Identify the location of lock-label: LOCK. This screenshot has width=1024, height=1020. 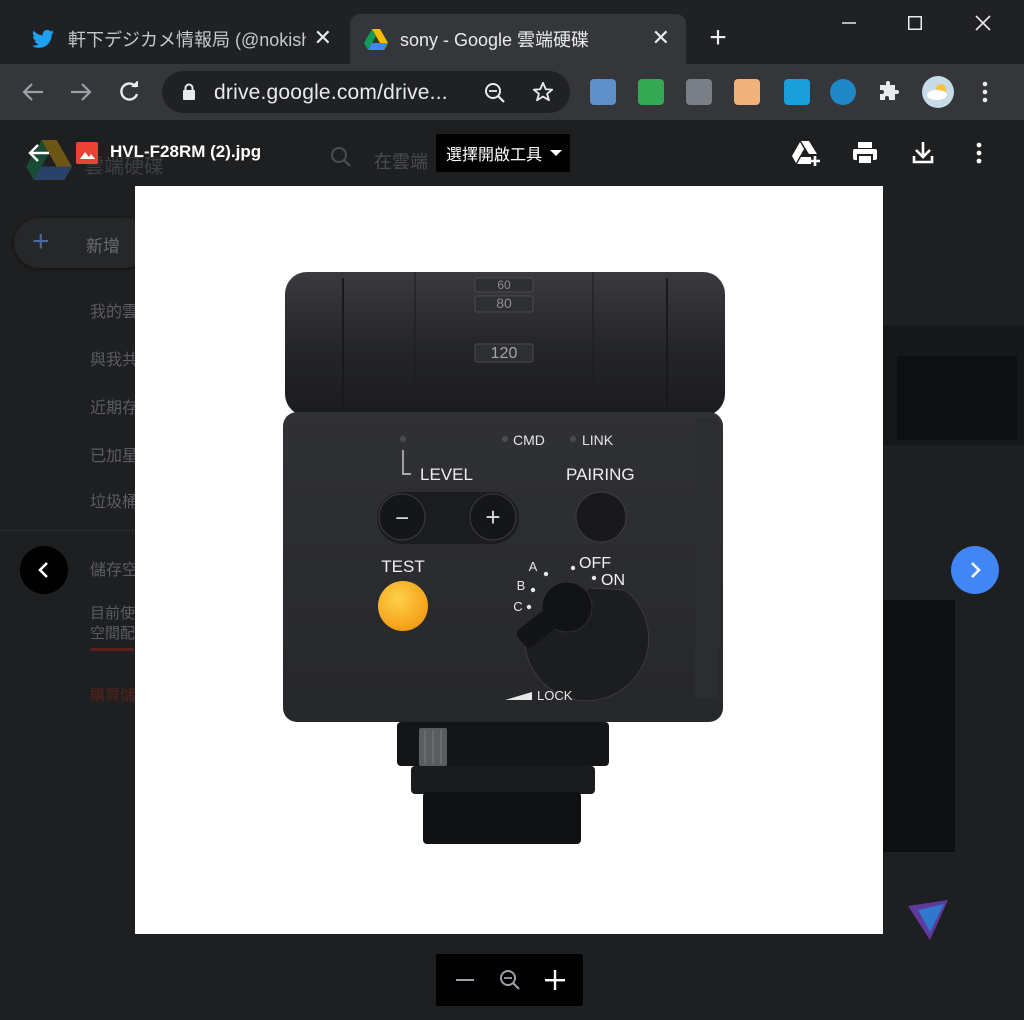
(555, 695).